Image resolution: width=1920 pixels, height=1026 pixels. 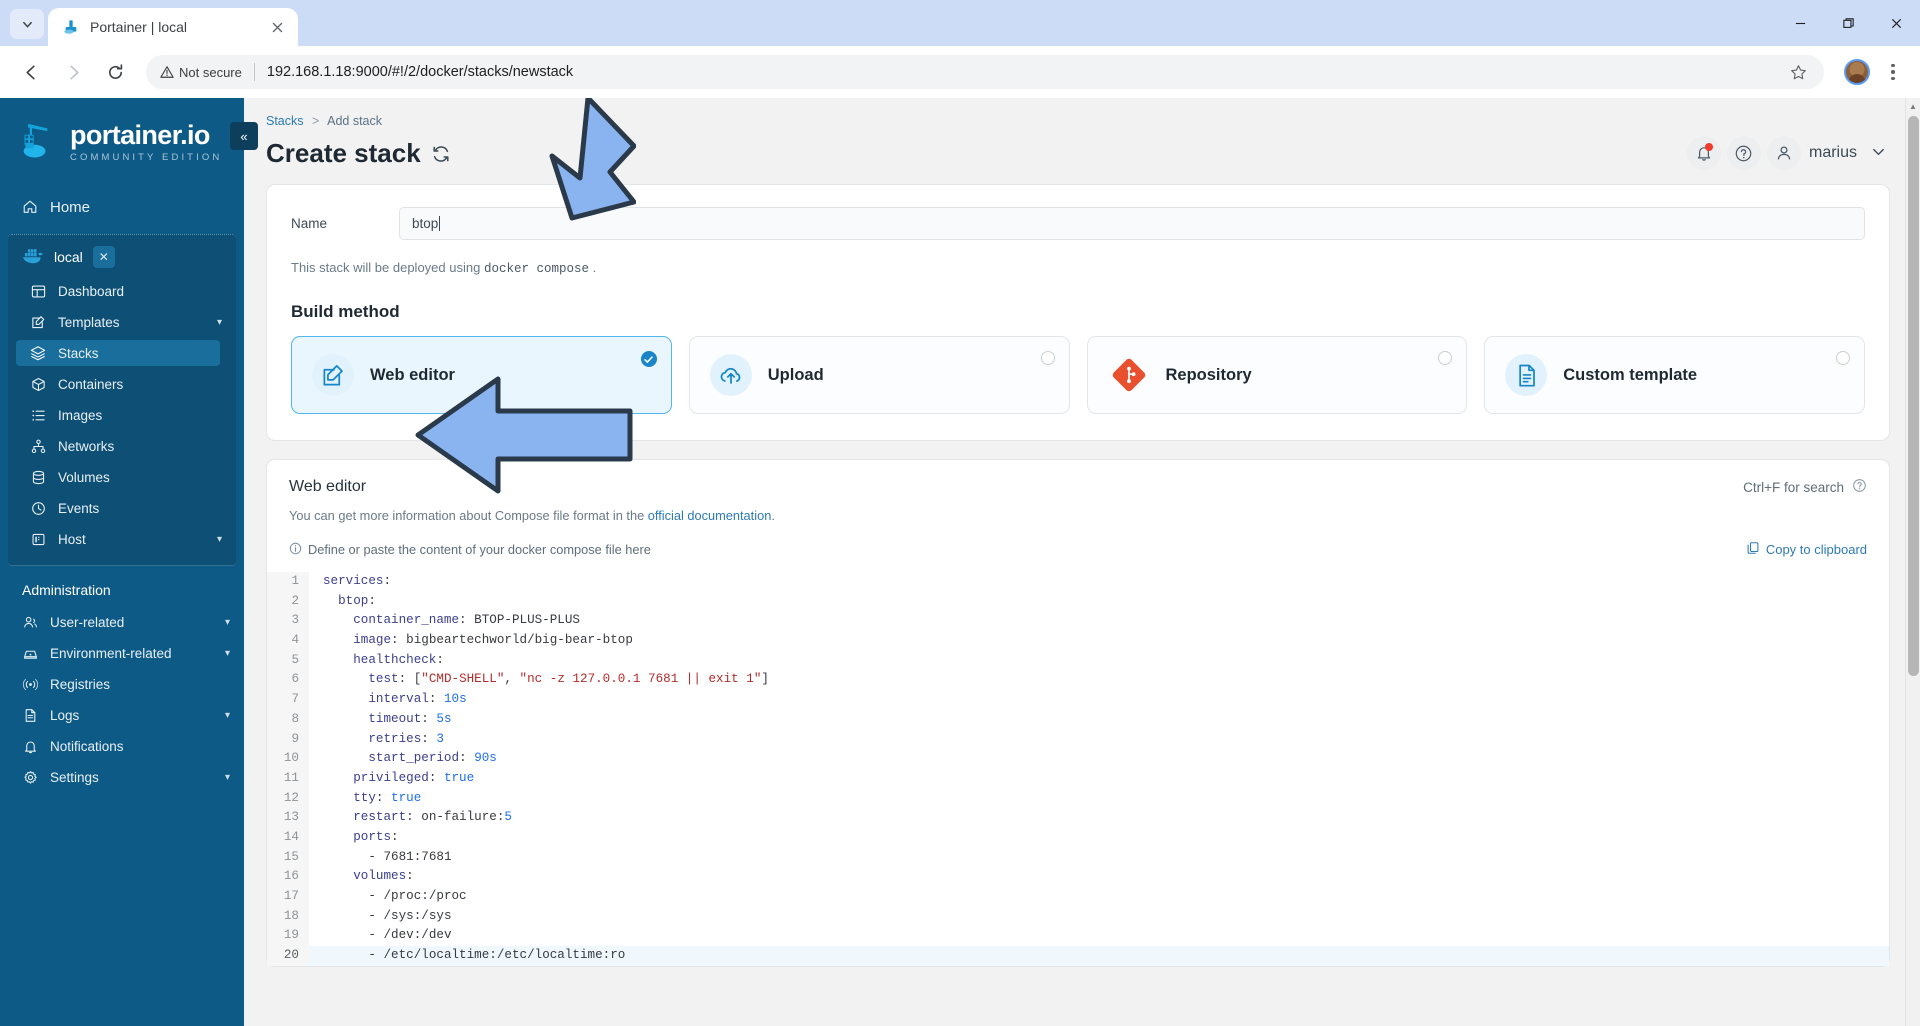 What do you see at coordinates (122, 291) in the screenshot?
I see `sidebar-item-dashboard: Dashboard` at bounding box center [122, 291].